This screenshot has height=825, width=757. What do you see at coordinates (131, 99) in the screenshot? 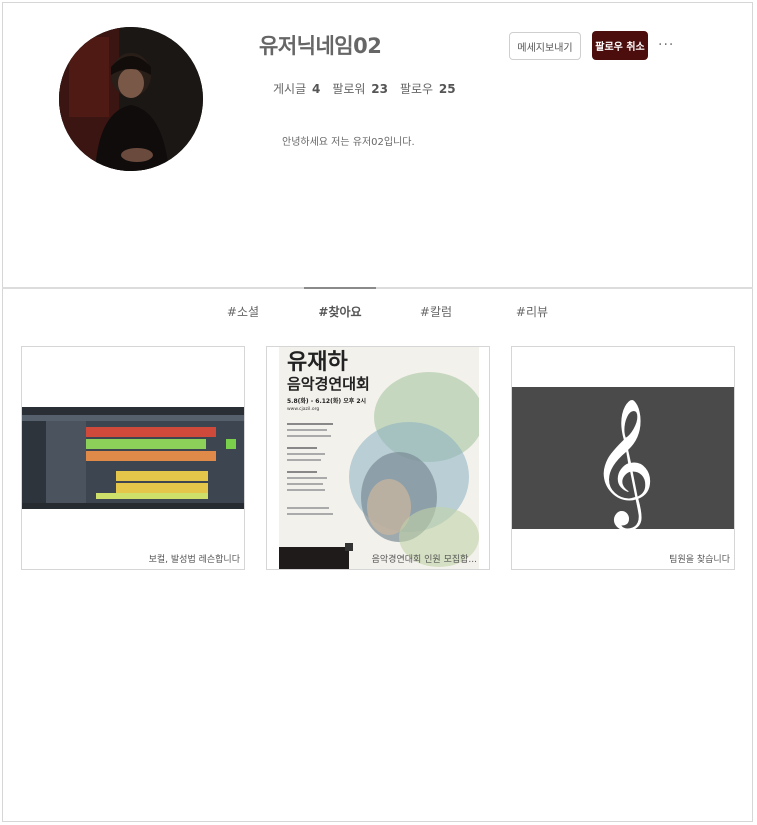
I see `avatar` at bounding box center [131, 99].